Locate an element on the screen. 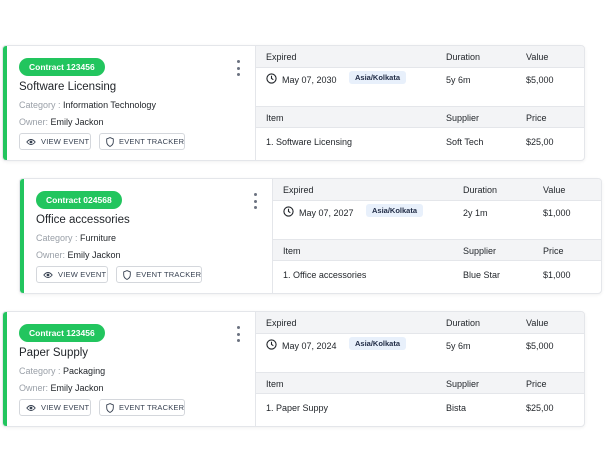 The image size is (605, 472). expired-date: May 07, 2027 is located at coordinates (326, 213).